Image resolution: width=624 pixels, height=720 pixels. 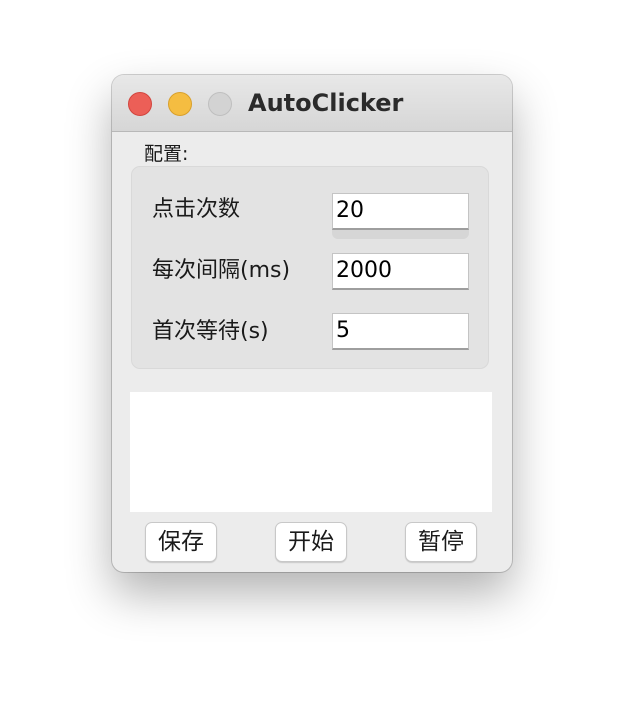 What do you see at coordinates (311, 542) in the screenshot?
I see `start-button: 开始` at bounding box center [311, 542].